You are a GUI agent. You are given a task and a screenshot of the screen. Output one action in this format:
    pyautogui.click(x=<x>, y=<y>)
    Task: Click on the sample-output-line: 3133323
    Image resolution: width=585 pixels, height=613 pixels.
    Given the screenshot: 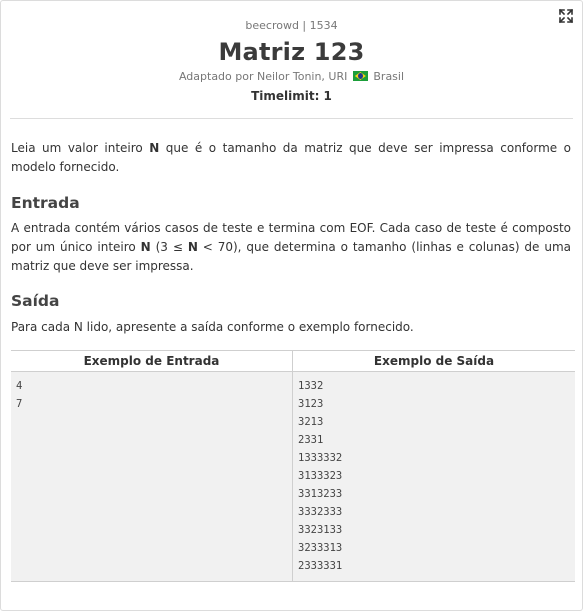 What is the action you would take?
    pyautogui.click(x=320, y=476)
    